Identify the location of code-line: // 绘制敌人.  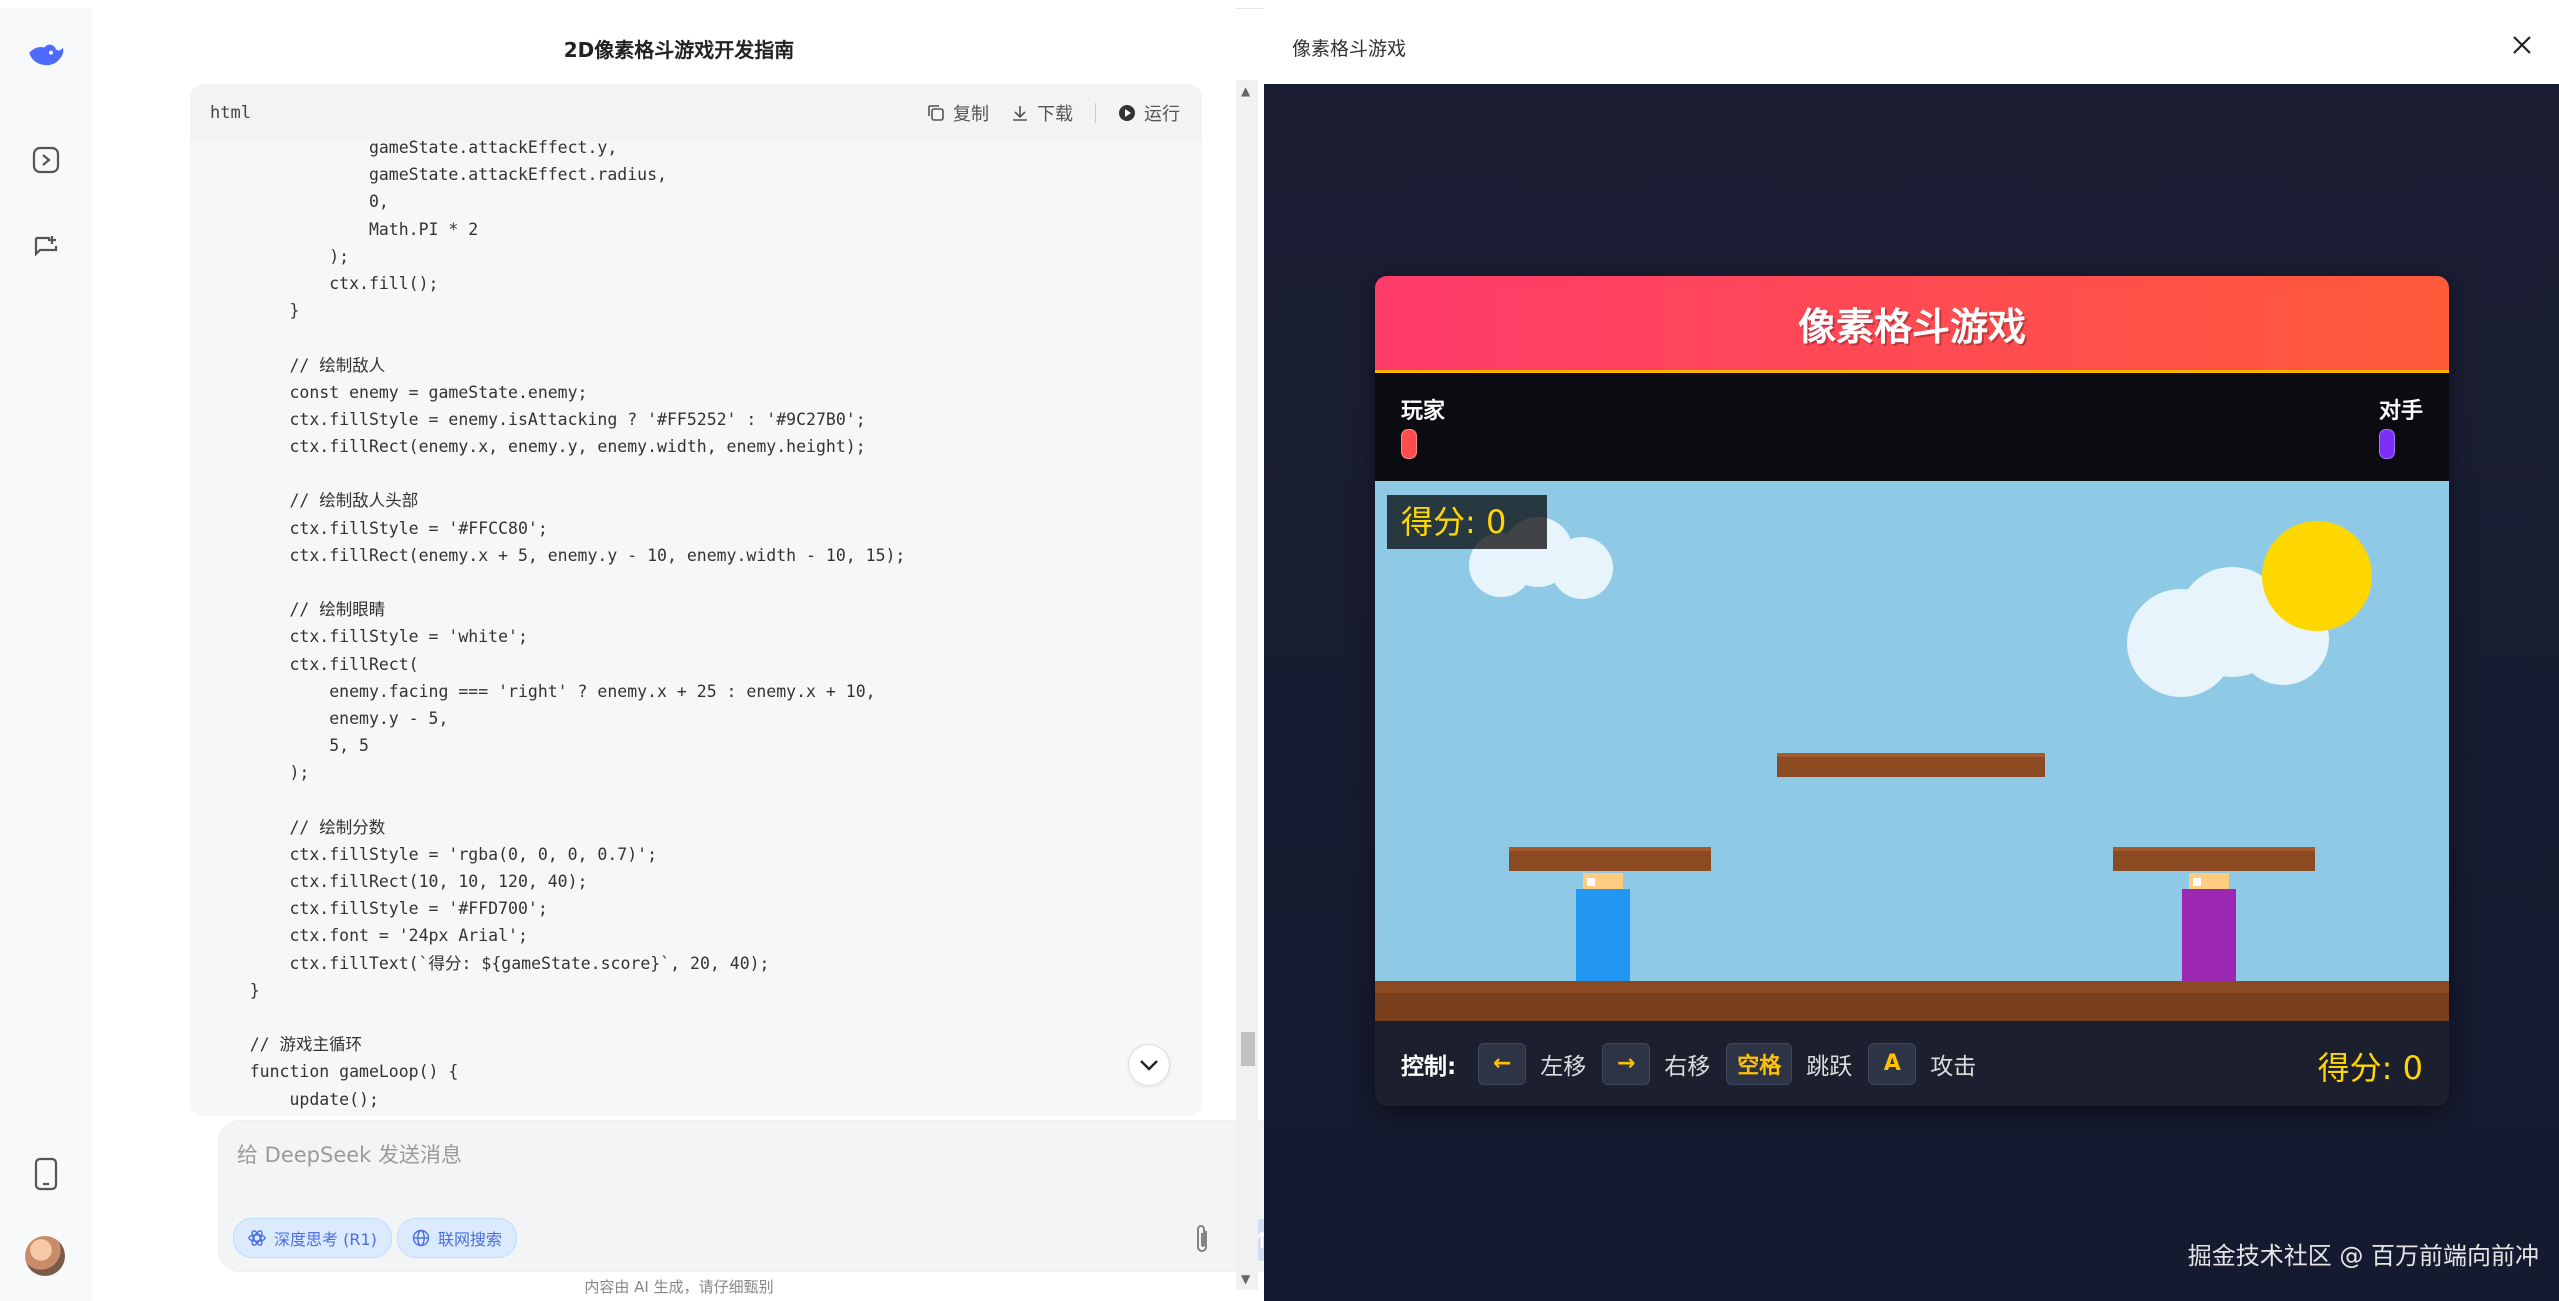
(298, 365).